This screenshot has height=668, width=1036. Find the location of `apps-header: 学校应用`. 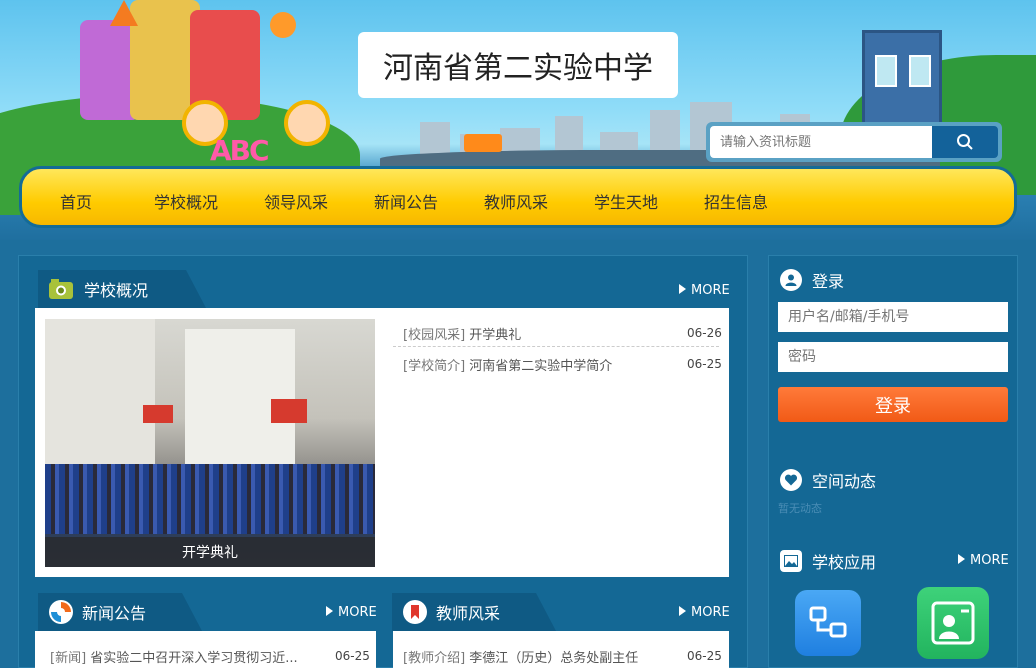

apps-header: 学校应用 is located at coordinates (828, 561).